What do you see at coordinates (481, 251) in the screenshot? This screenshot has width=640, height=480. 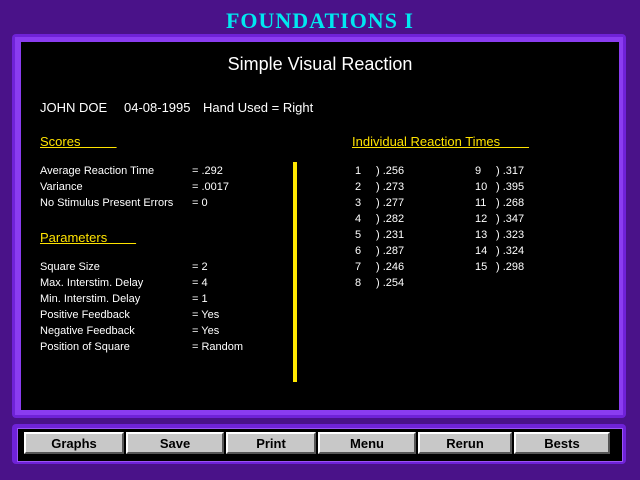 I see `trial-number: 14` at bounding box center [481, 251].